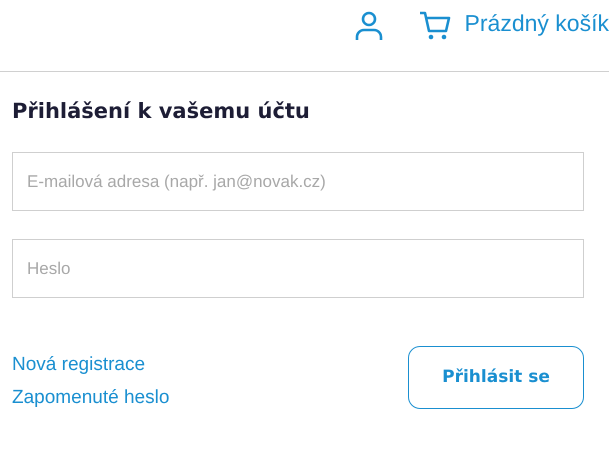 This screenshot has height=469, width=609. I want to click on cart-icon, so click(434, 25).